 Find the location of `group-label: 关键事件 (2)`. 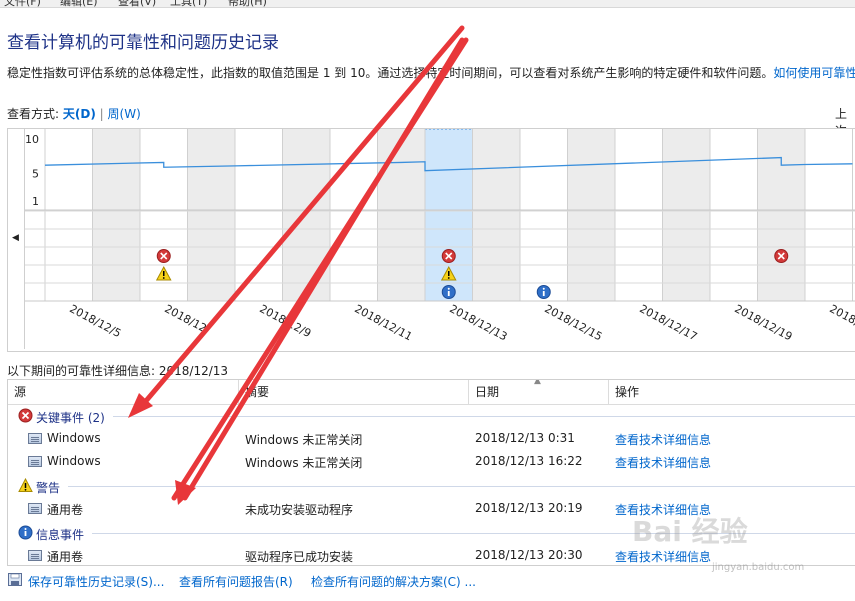

group-label: 关键事件 (2) is located at coordinates (70, 418).